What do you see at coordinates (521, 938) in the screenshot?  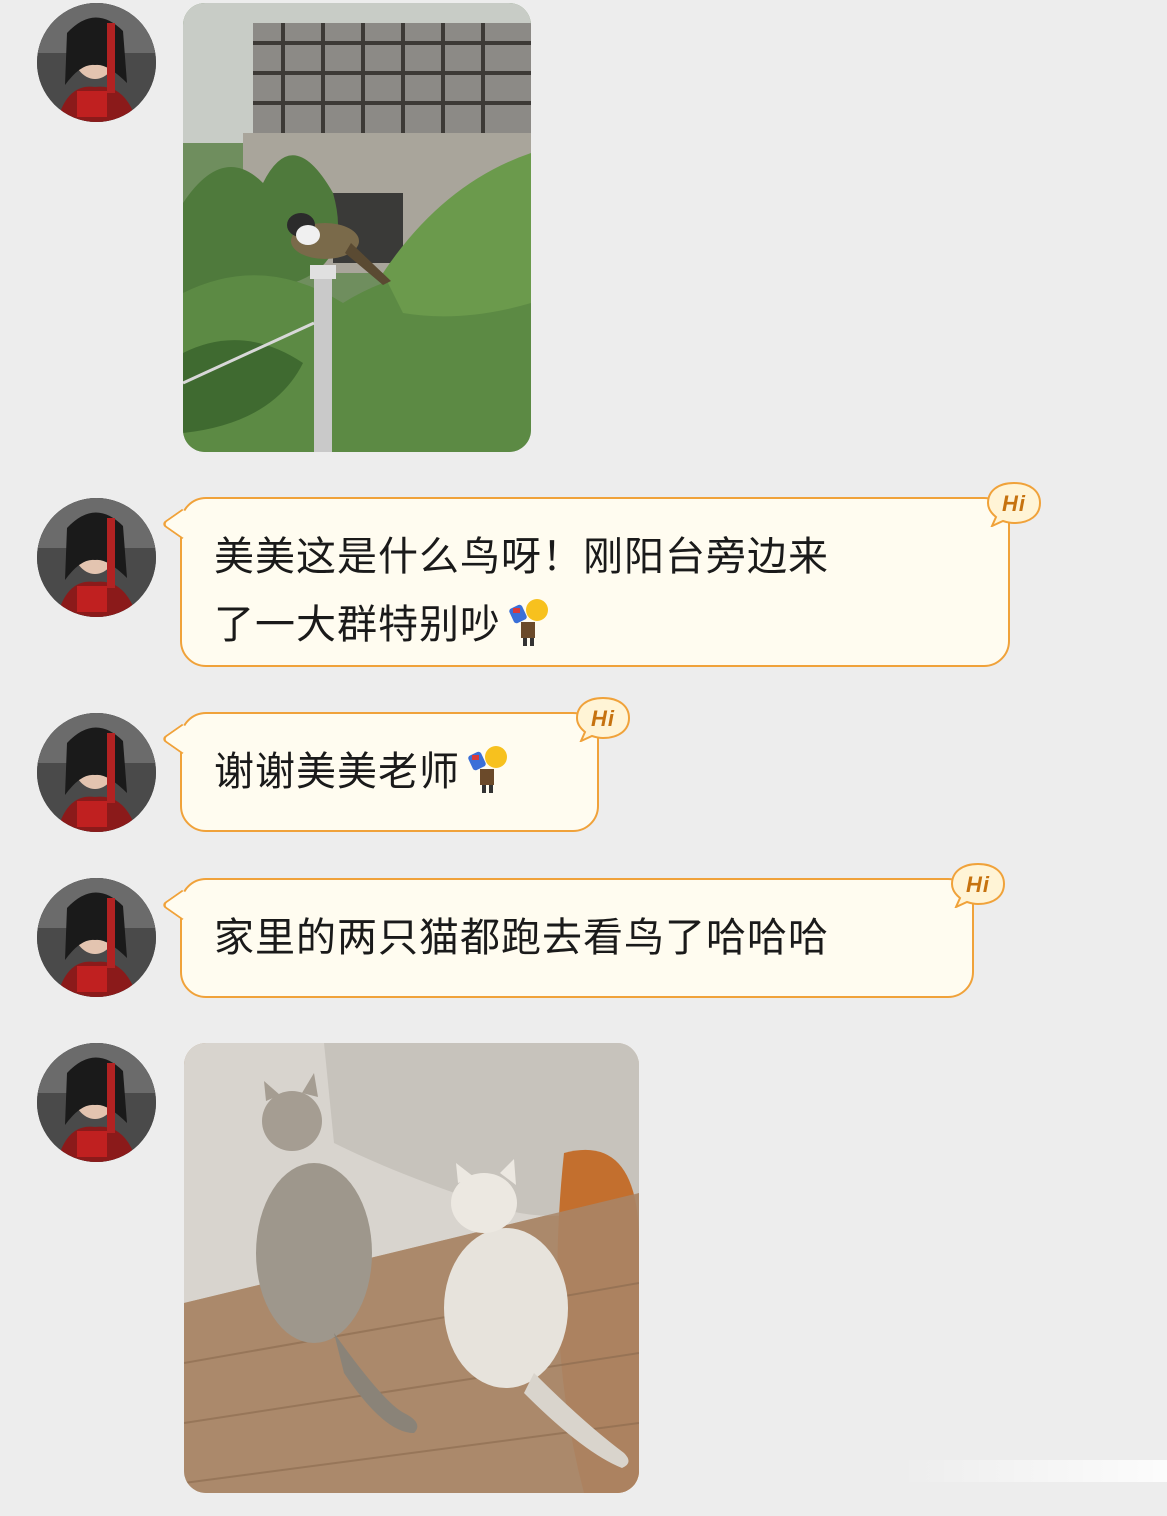 I see `message-text: 家里的两只猫都跑去看鸟了哈哈哈` at bounding box center [521, 938].